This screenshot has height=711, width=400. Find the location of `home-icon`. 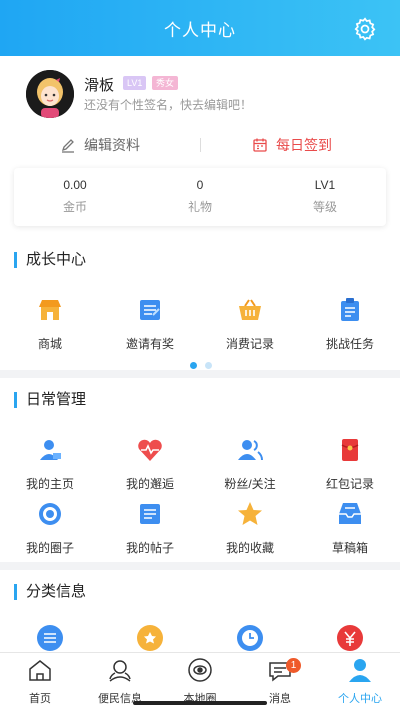

home-icon is located at coordinates (40, 670).